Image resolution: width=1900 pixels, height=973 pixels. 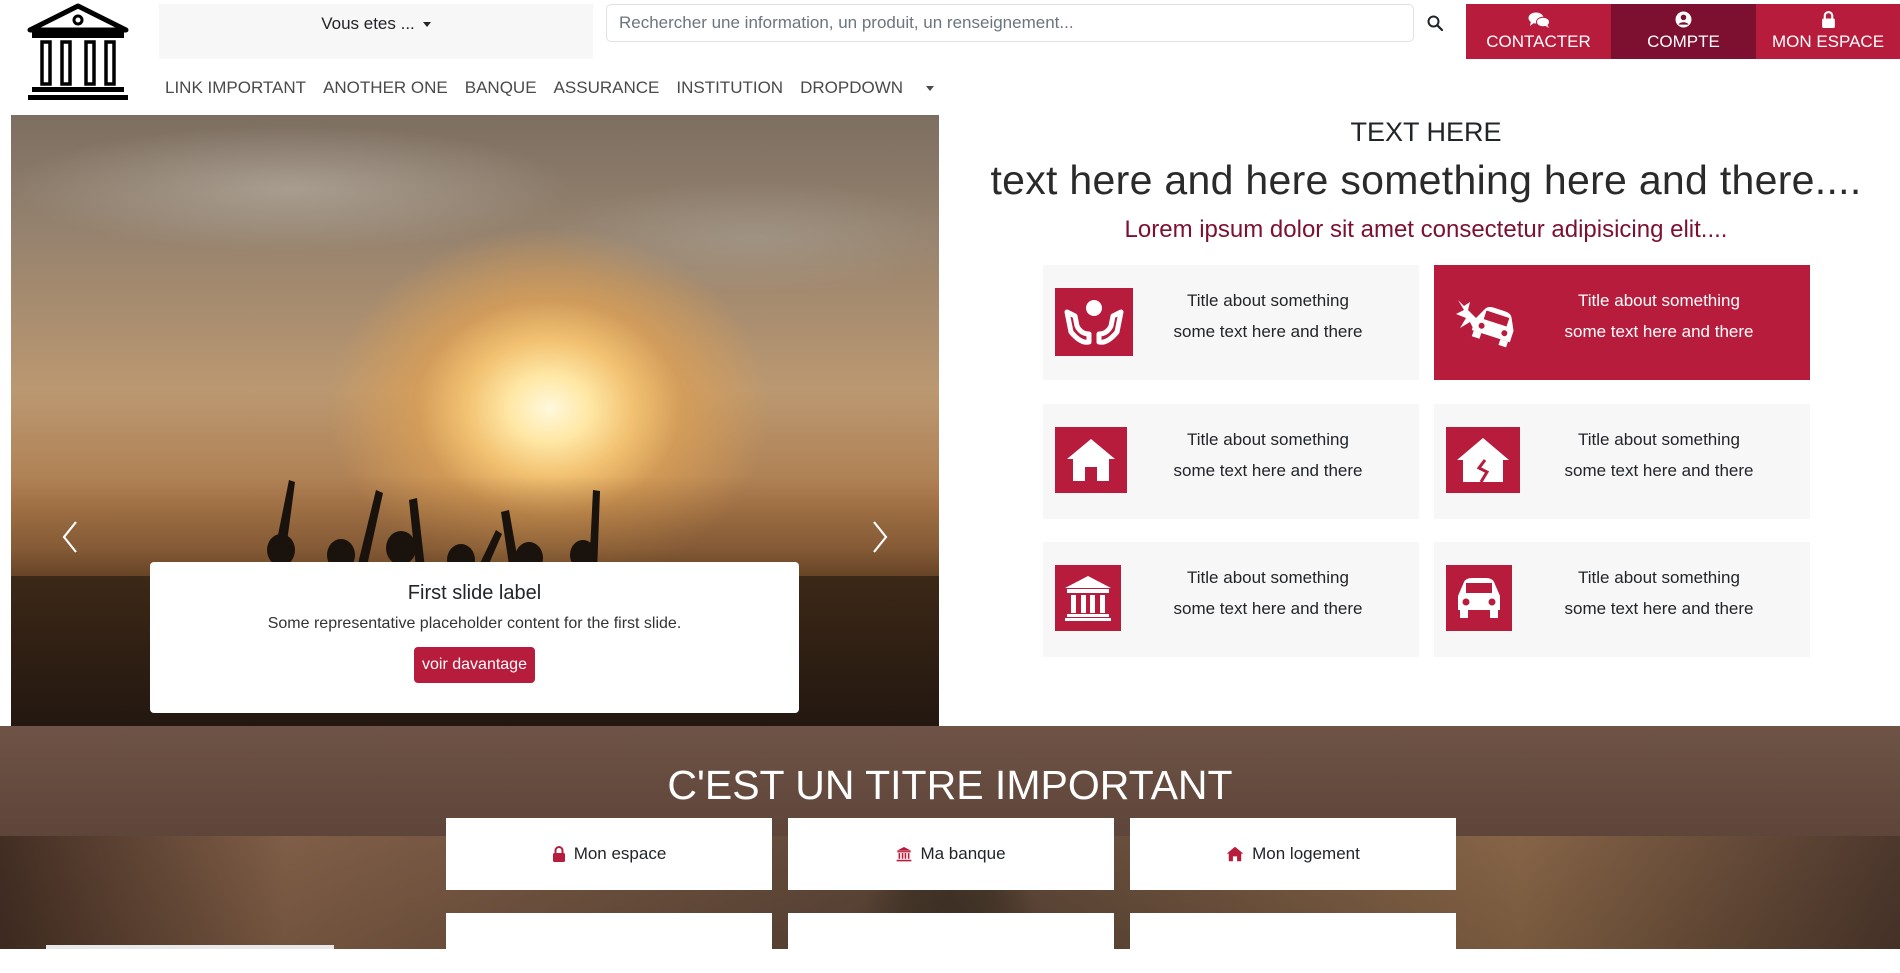 What do you see at coordinates (1828, 41) in the screenshot?
I see `my-space-label: MON ESPACE` at bounding box center [1828, 41].